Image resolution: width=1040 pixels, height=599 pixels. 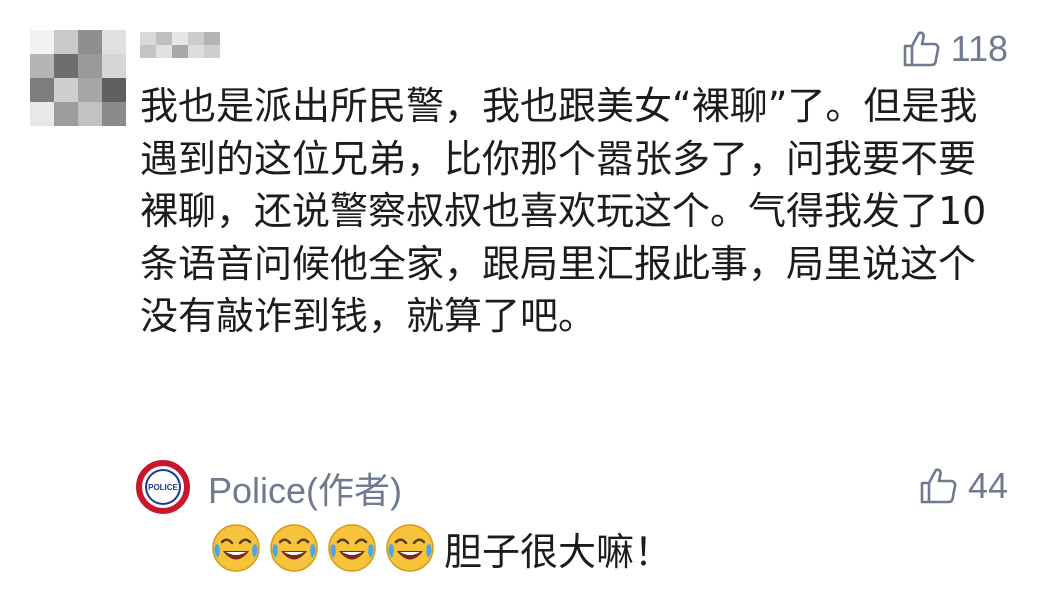 What do you see at coordinates (987, 485) in the screenshot?
I see `reply-like-count: 44` at bounding box center [987, 485].